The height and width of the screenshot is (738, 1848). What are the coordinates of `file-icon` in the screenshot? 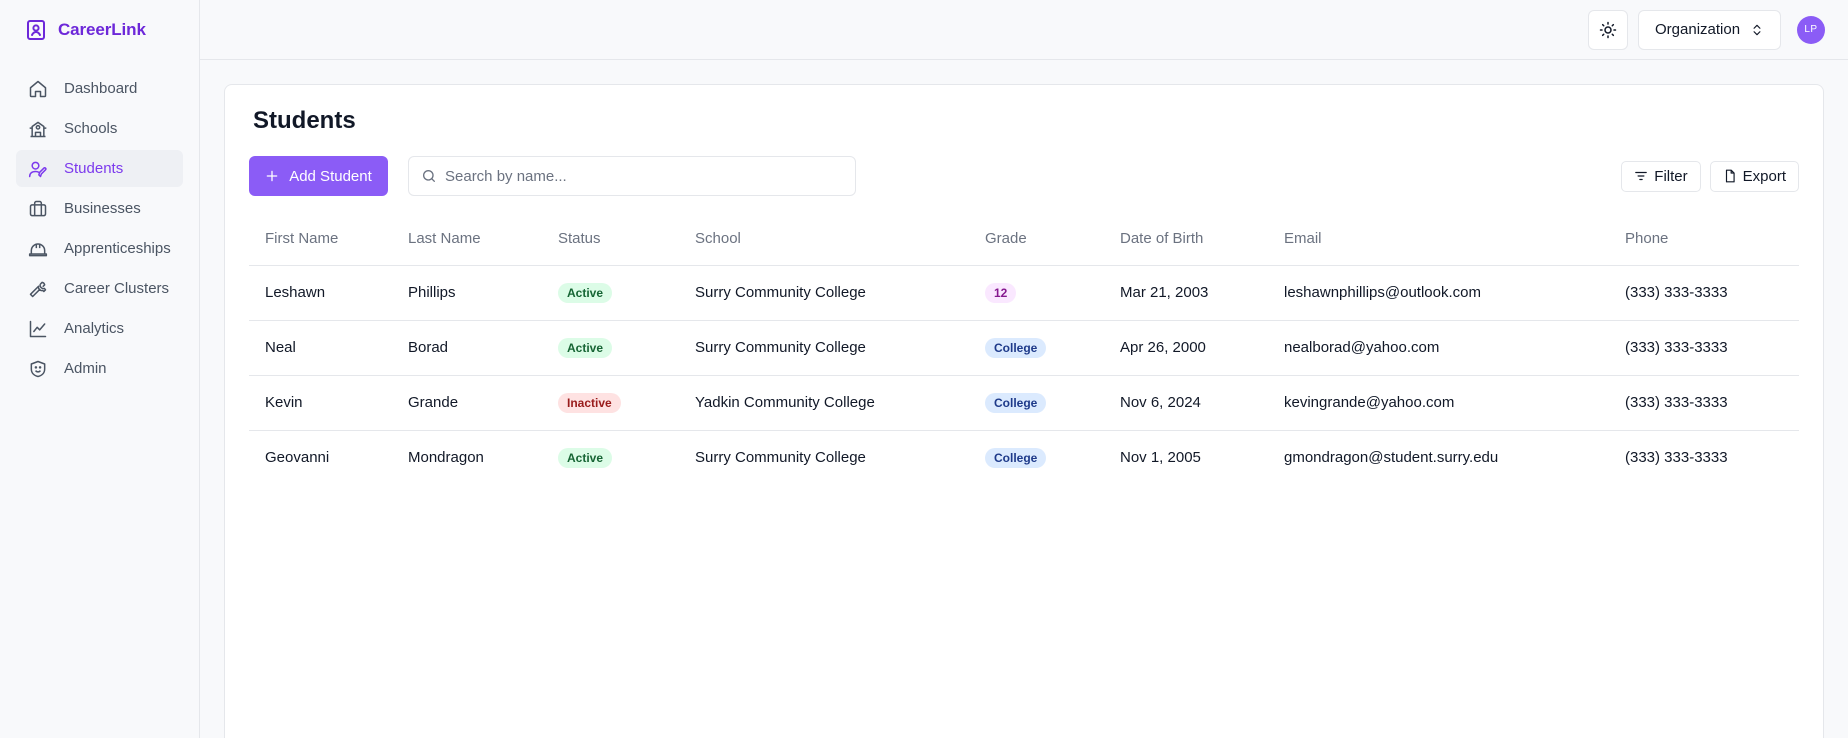 It's located at (1730, 176).